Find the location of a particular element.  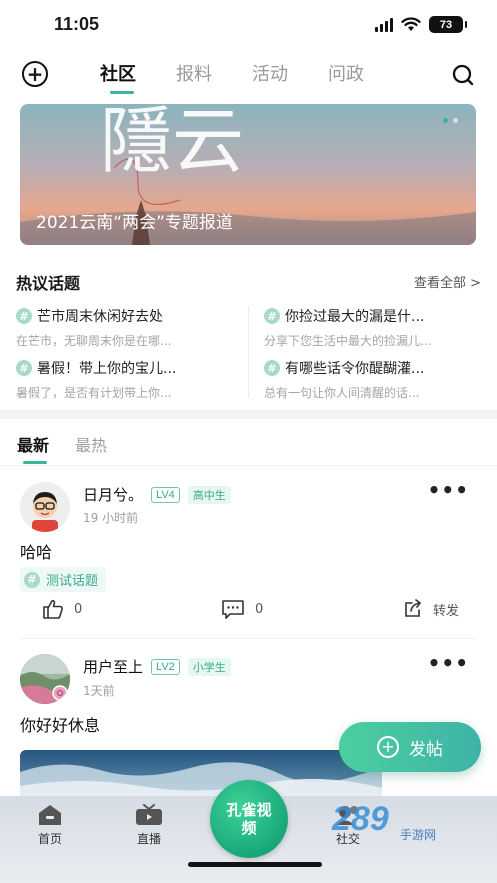

level-badge: LV4 is located at coordinates (165, 494).